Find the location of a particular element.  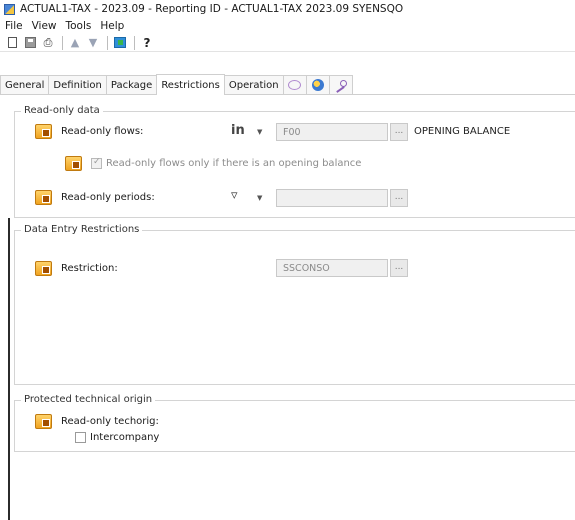

intercompany-row: Intercompany is located at coordinates (117, 437).